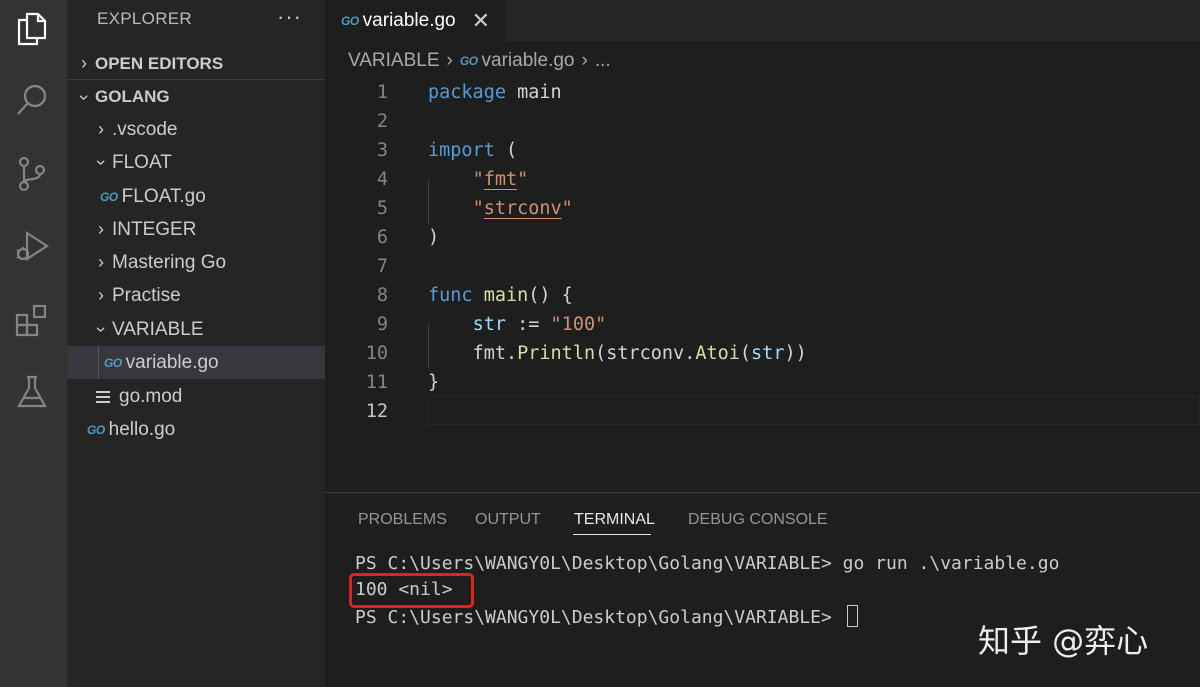 This screenshot has width=1200, height=687. Describe the element at coordinates (762, 150) in the screenshot. I see `code-line: 3 import (` at that location.